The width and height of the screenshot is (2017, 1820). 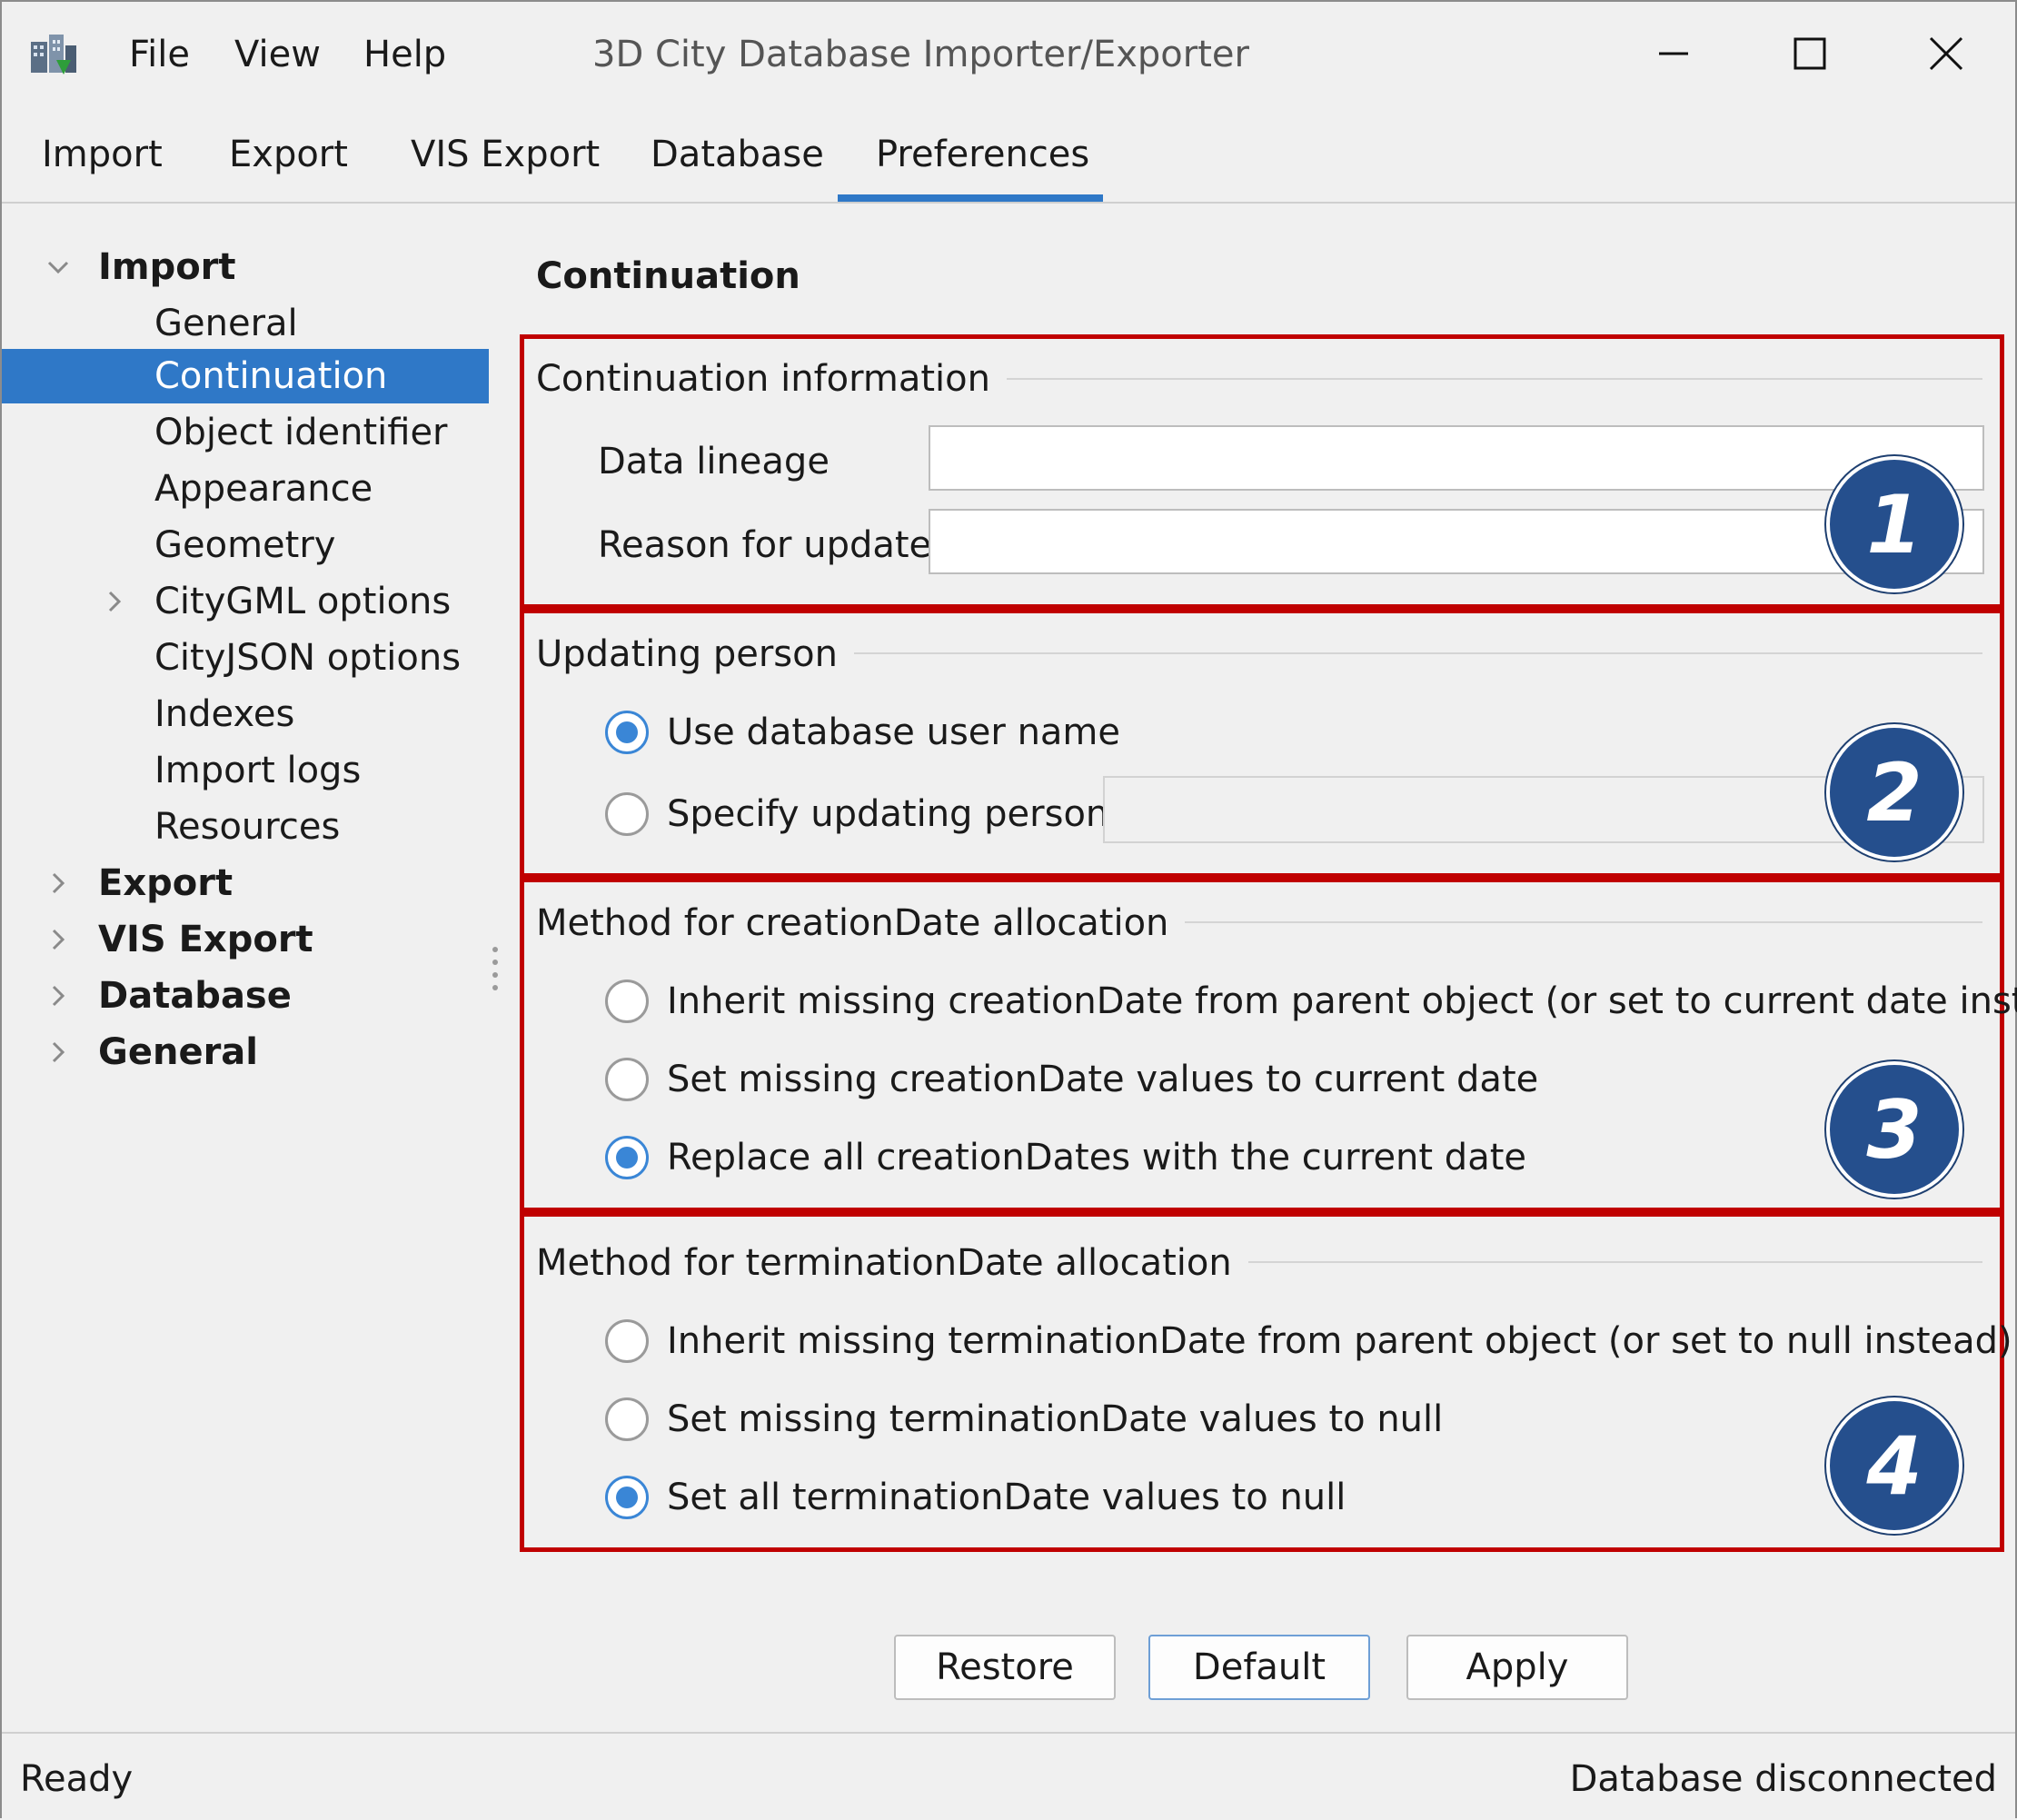 I want to click on radio-set-missing-terminationdate, so click(x=627, y=1419).